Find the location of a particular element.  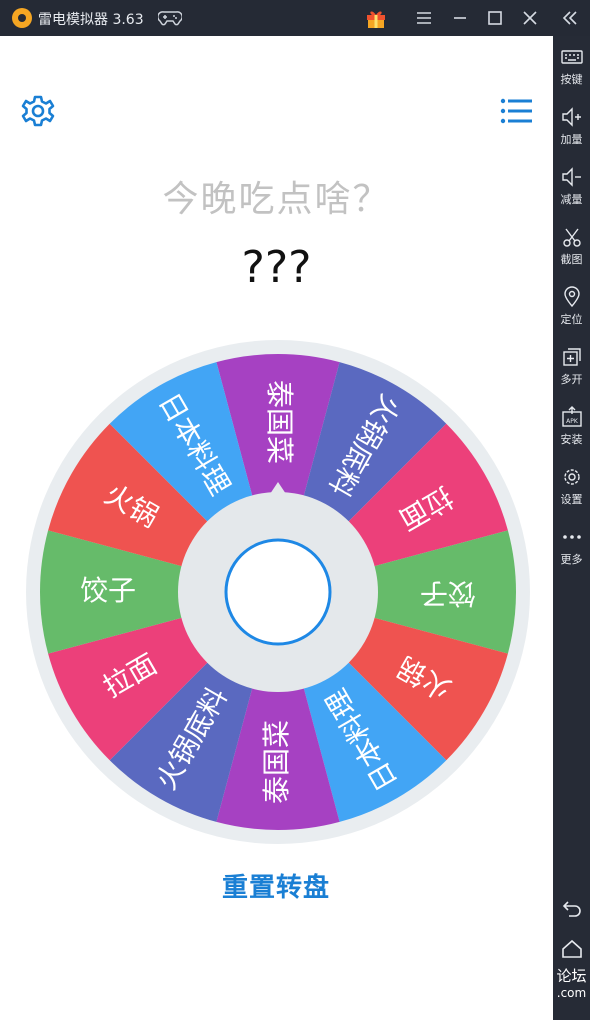

sidebar-item-more: 更多 is located at coordinates (571, 552).